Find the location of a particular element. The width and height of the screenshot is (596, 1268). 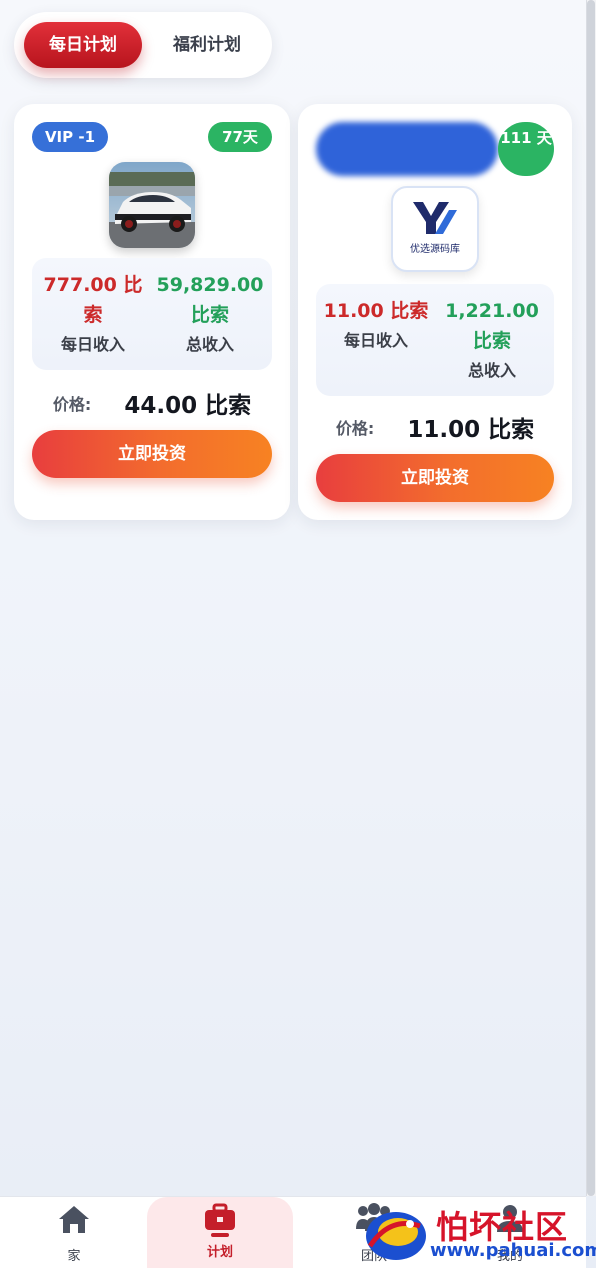

total-income-col: 1,221.00 比索 总收入 is located at coordinates (492, 341).